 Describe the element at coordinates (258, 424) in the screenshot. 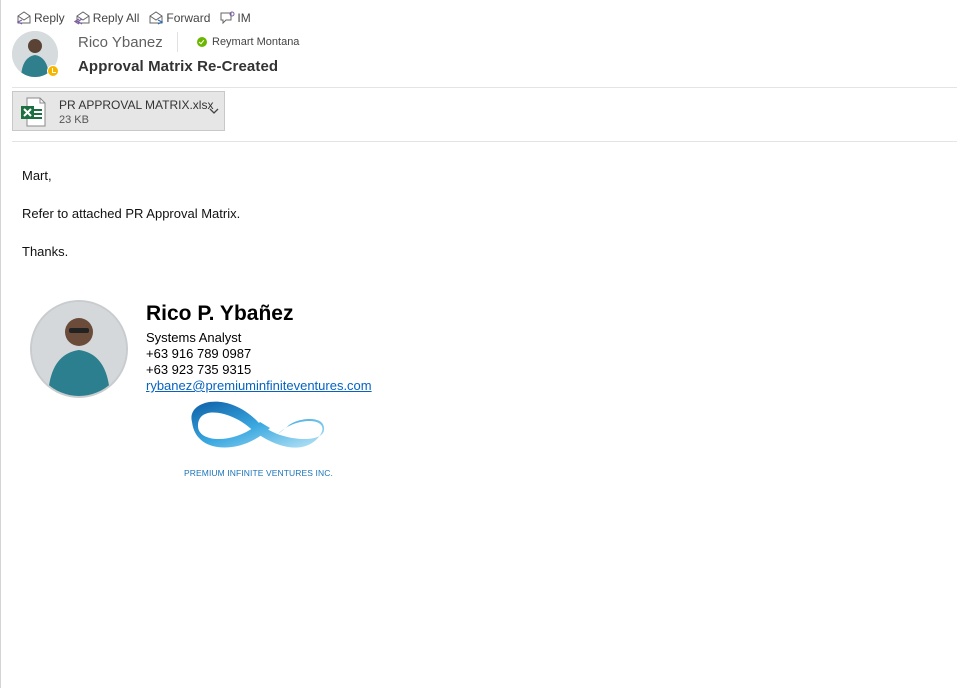

I see `company-logo-icon` at that location.